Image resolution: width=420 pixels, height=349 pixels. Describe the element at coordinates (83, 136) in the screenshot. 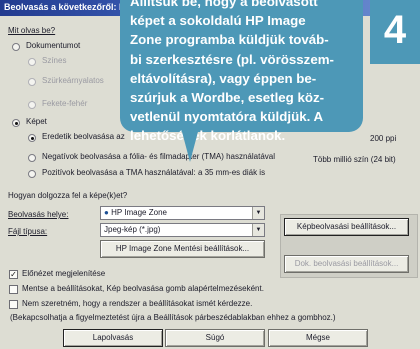

I see `original-radio-label: Eredetik beolvasása az` at that location.